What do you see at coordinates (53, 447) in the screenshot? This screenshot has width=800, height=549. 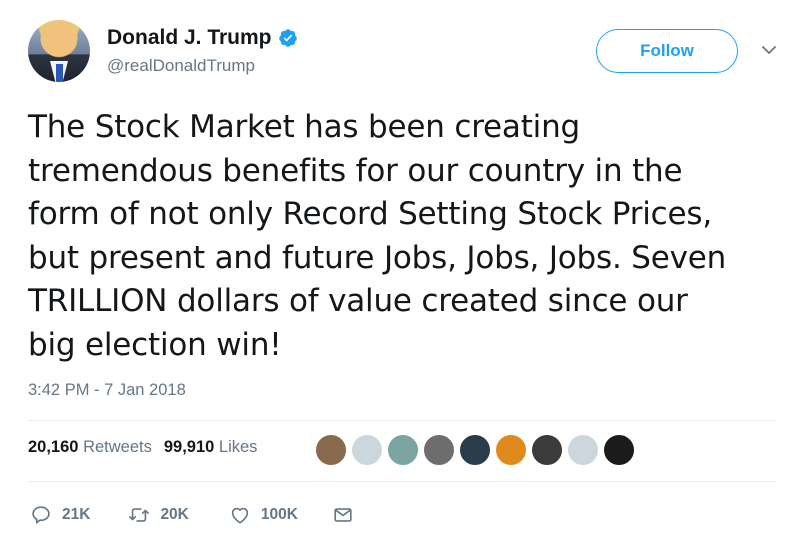 I see `retweets-count: 20,160` at bounding box center [53, 447].